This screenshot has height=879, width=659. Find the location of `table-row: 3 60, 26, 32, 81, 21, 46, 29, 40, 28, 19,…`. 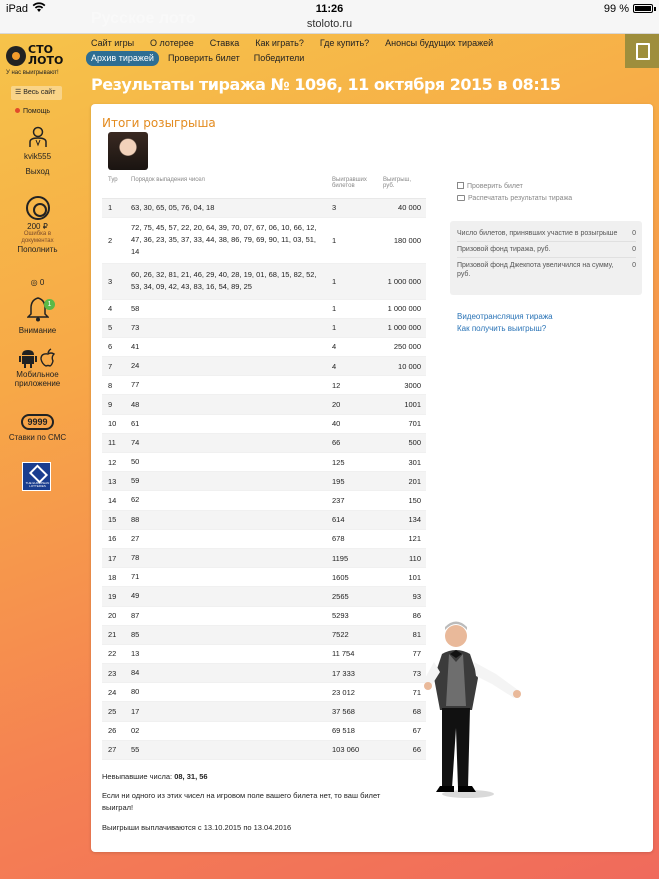

table-row: 3 60, 26, 32, 81, 21, 46, 29, 40, 28, 19,… is located at coordinates (264, 281).